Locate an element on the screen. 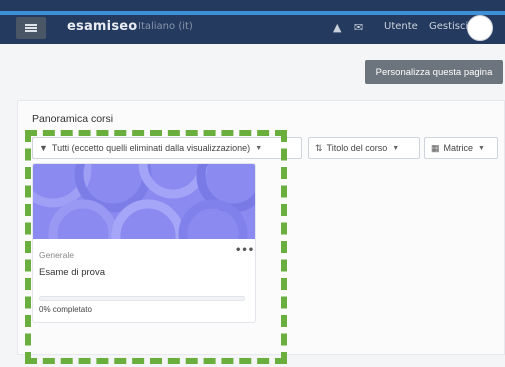 The image size is (505, 367). bell-icon: ▲ is located at coordinates (337, 27).